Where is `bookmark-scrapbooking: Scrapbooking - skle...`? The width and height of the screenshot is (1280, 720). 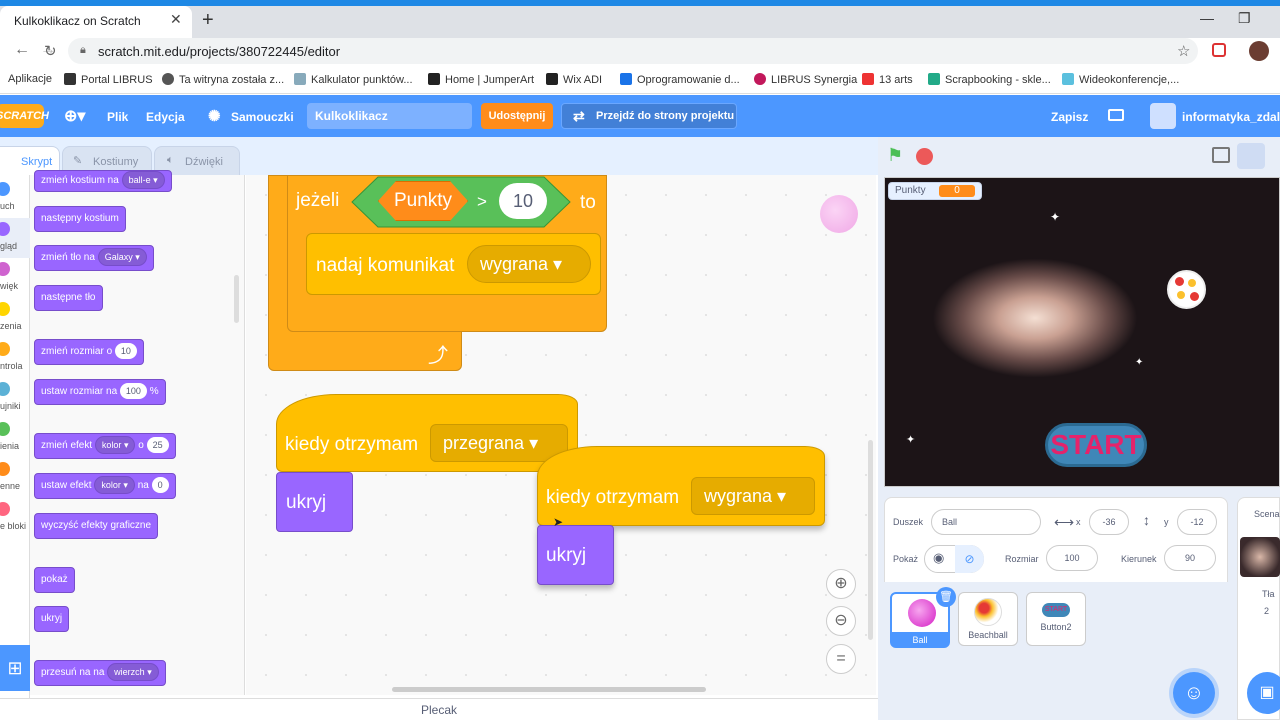 bookmark-scrapbooking: Scrapbooking - skle... is located at coordinates (989, 79).